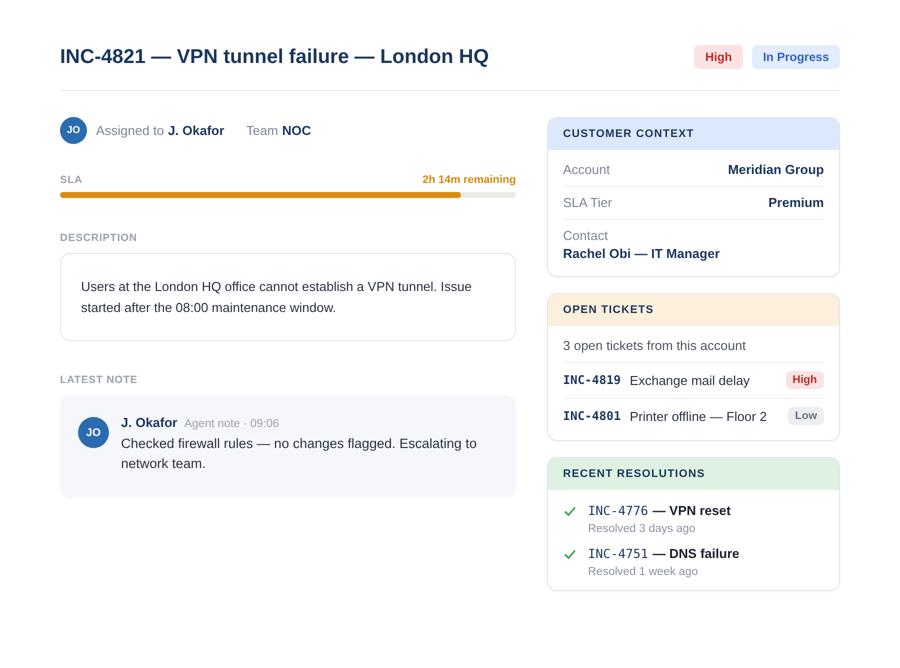  Describe the element at coordinates (693, 134) in the screenshot. I see `card-header: CUSTOMER CONTEXT` at that location.